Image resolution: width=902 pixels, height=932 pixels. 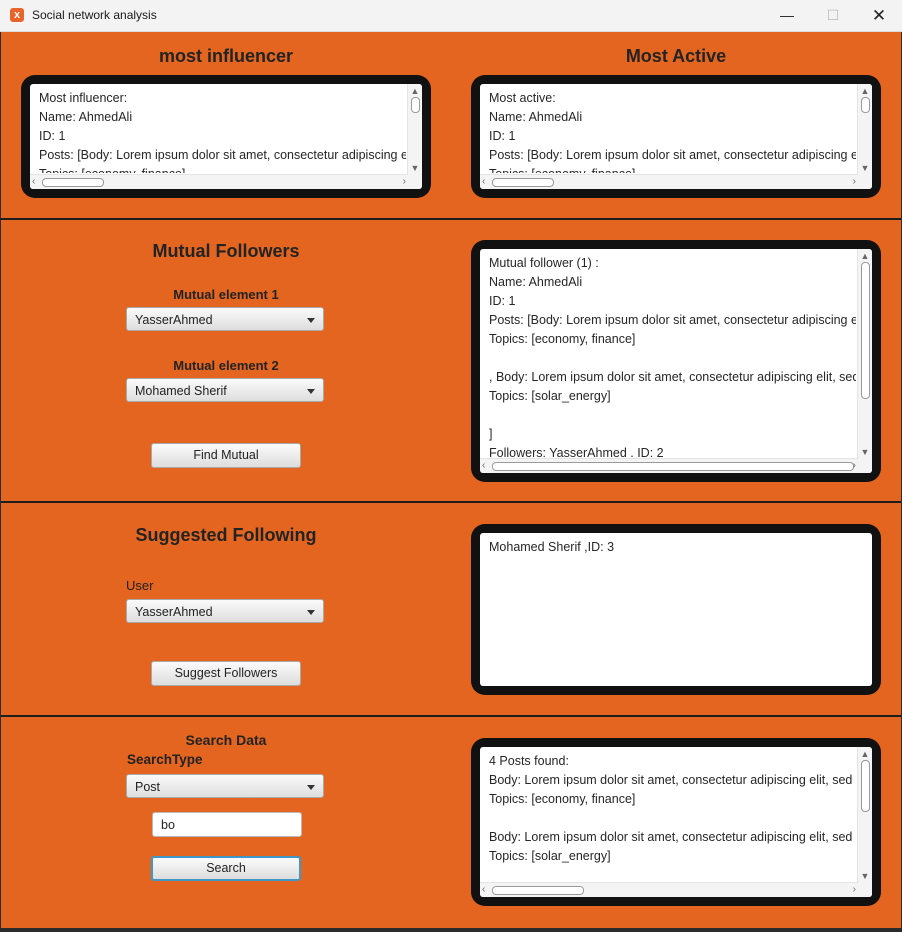 What do you see at coordinates (225, 611) in the screenshot?
I see `suggest-user-select: YasserAhmed` at bounding box center [225, 611].